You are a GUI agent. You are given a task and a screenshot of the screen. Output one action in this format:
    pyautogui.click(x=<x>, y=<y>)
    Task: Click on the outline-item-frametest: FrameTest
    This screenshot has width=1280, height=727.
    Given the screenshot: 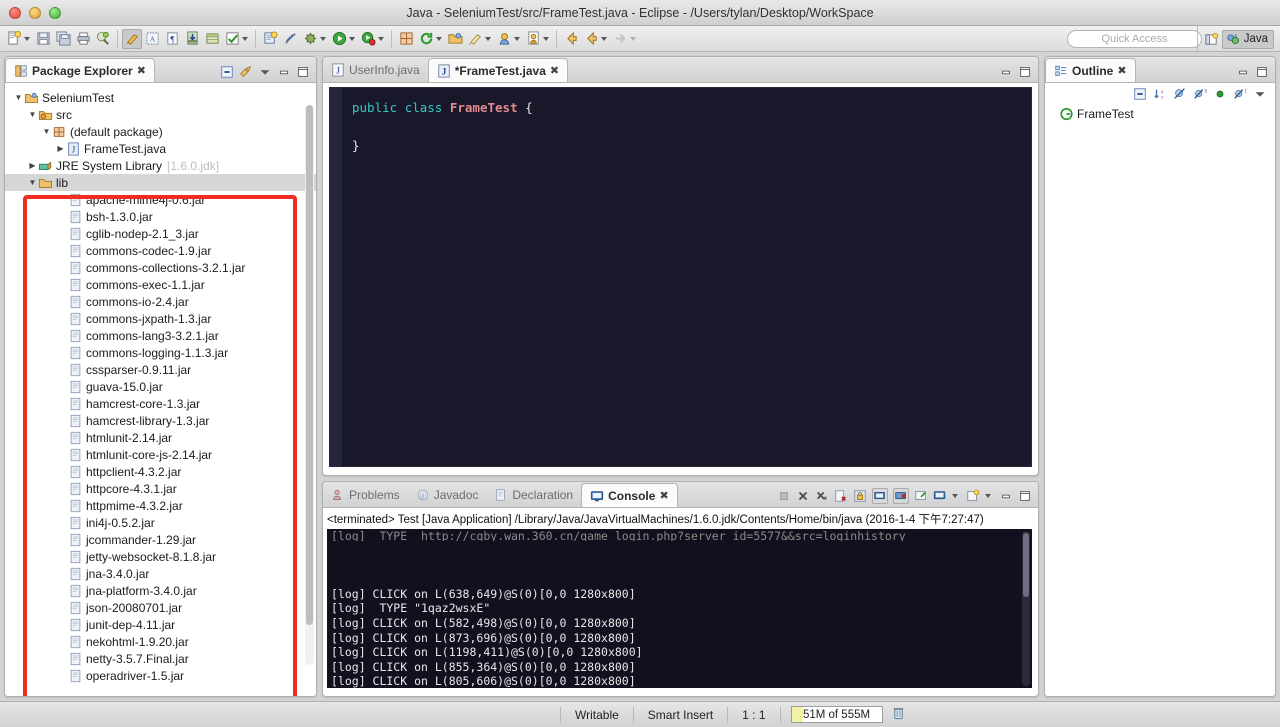 What is the action you would take?
    pyautogui.click(x=1160, y=113)
    